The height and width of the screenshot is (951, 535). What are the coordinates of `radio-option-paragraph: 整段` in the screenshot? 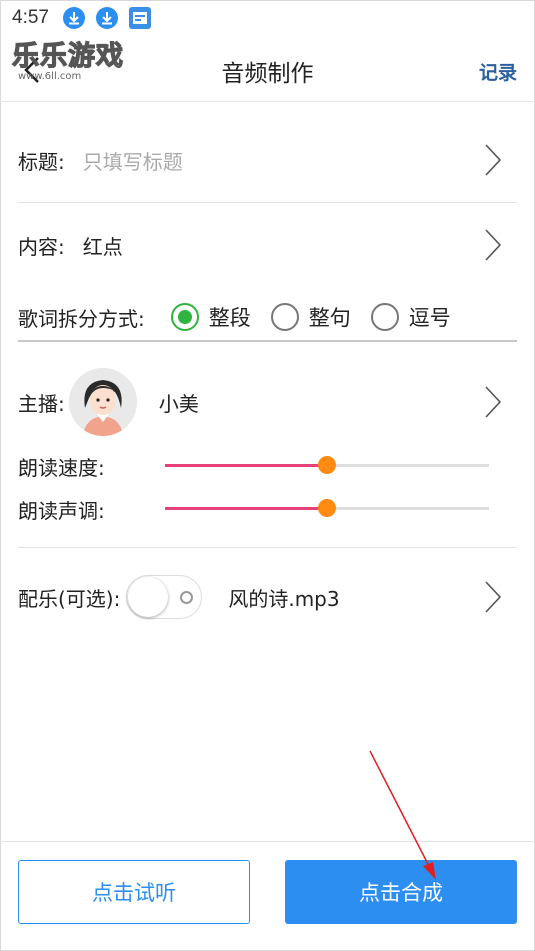 It's located at (210, 317).